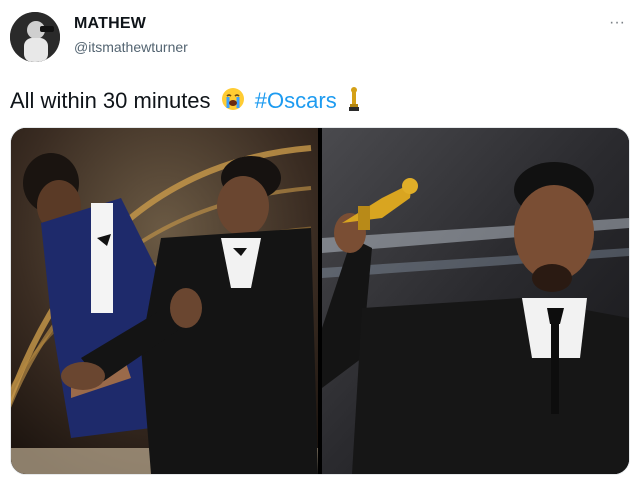 The image size is (640, 488). Describe the element at coordinates (35, 37) in the screenshot. I see `avatar` at that location.